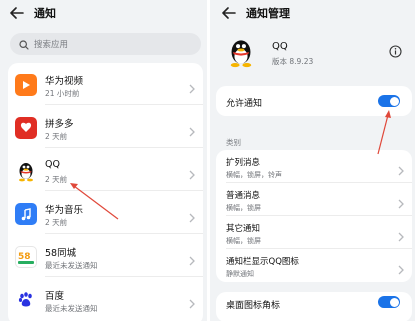 This screenshot has height=321, width=415. Describe the element at coordinates (64, 81) in the screenshot. I see `app-name: 华为视频` at that location.